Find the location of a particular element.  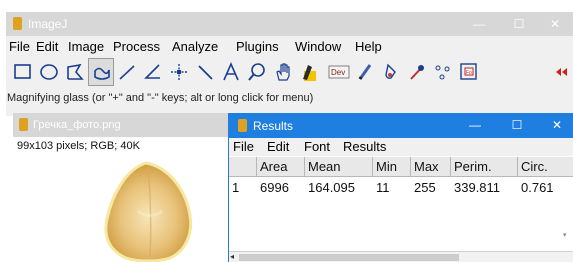

minimize-button: — is located at coordinates (479, 24).